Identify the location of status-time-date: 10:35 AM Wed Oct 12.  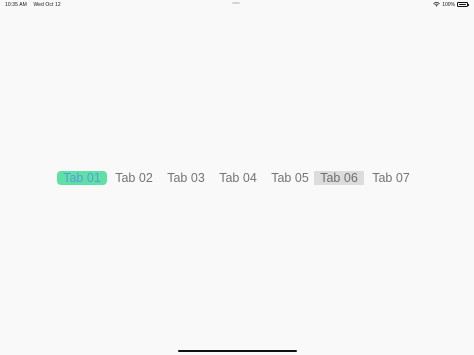
(33, 5).